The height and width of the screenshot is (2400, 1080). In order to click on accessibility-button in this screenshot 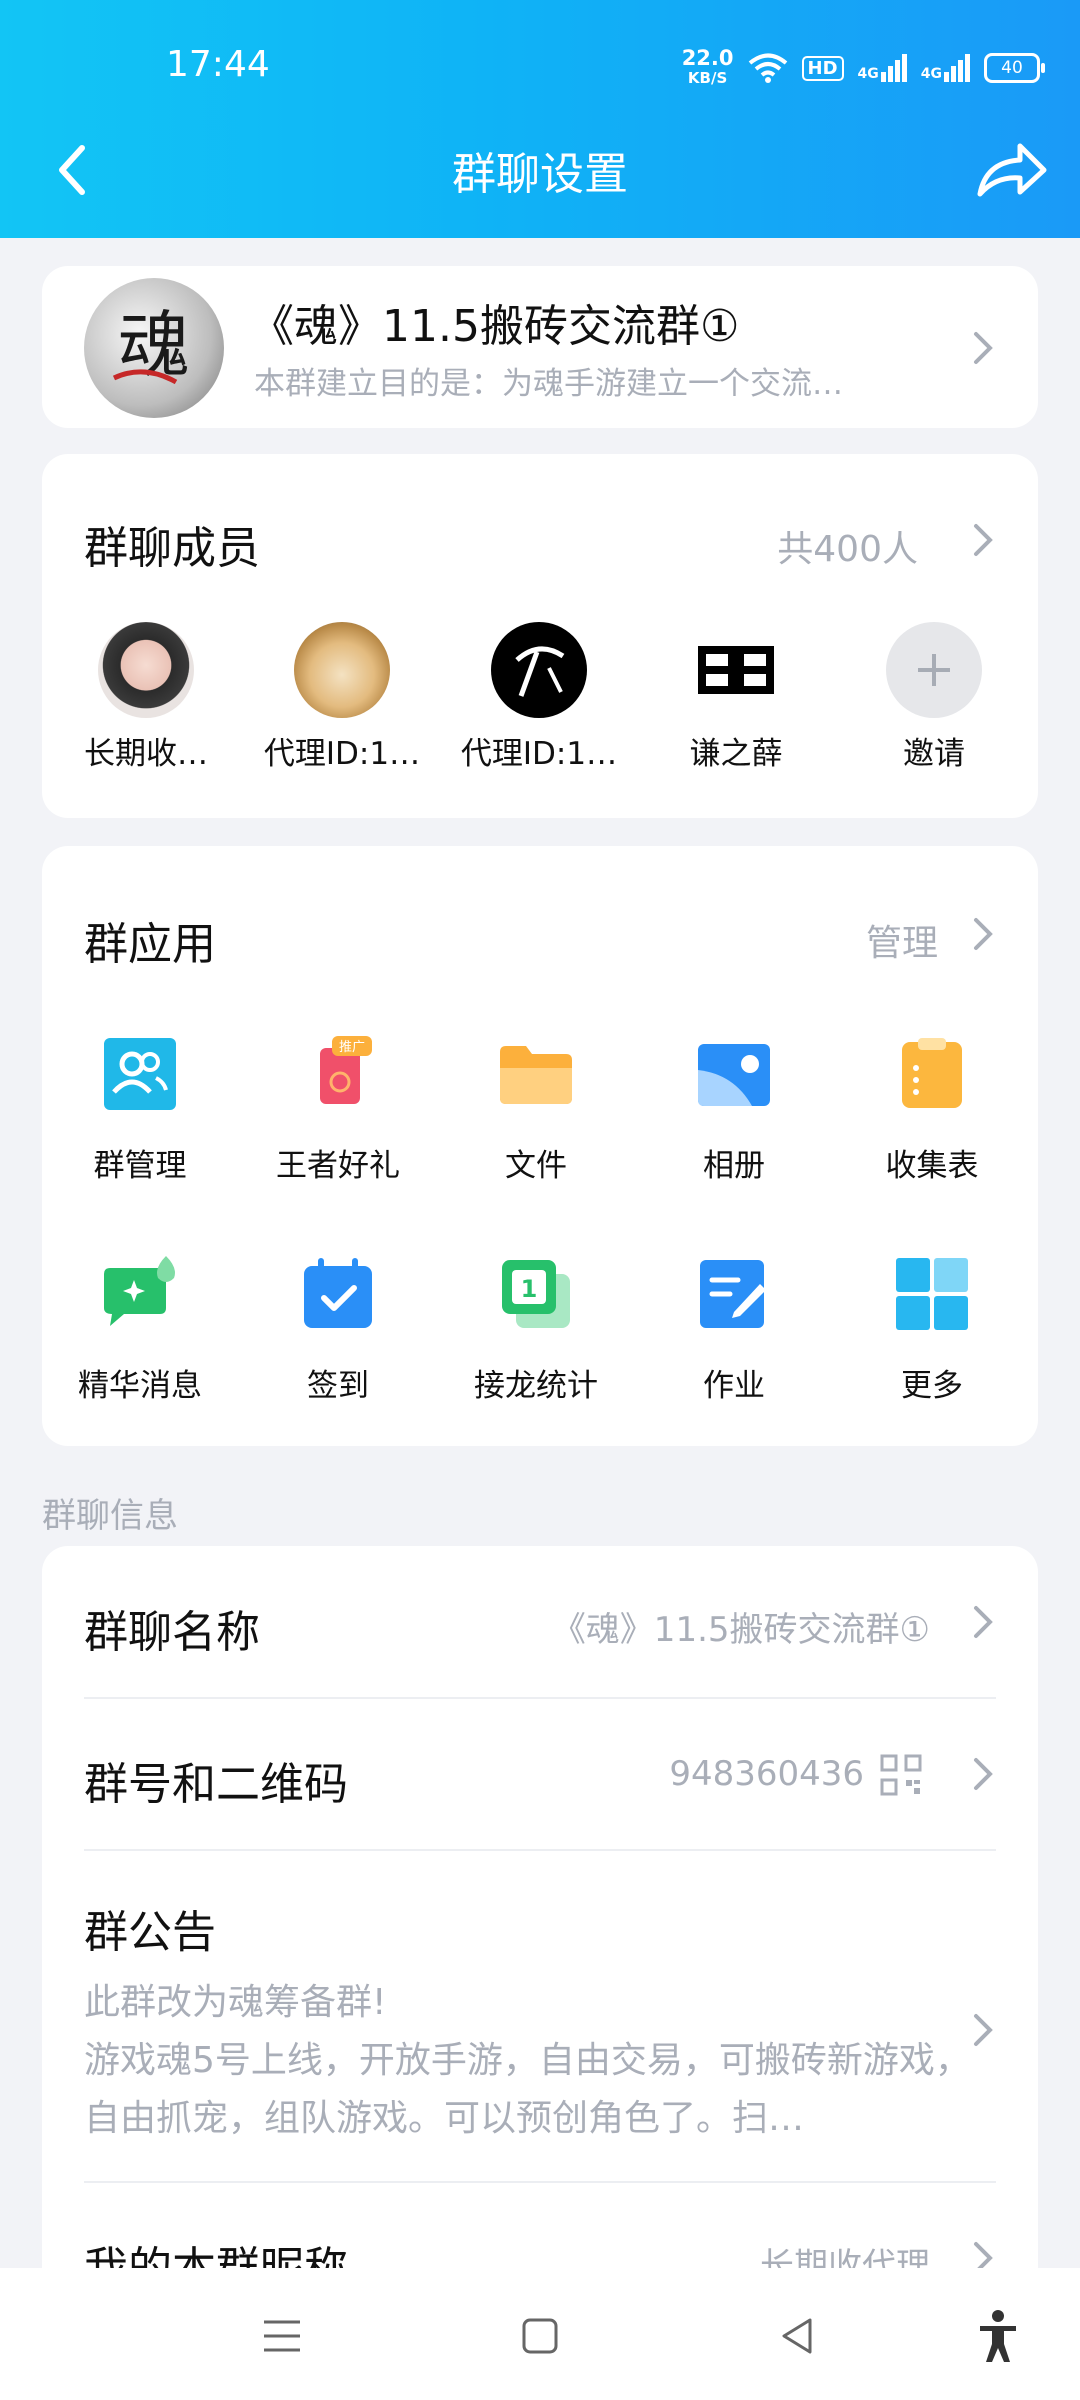, I will do `click(998, 2336)`.